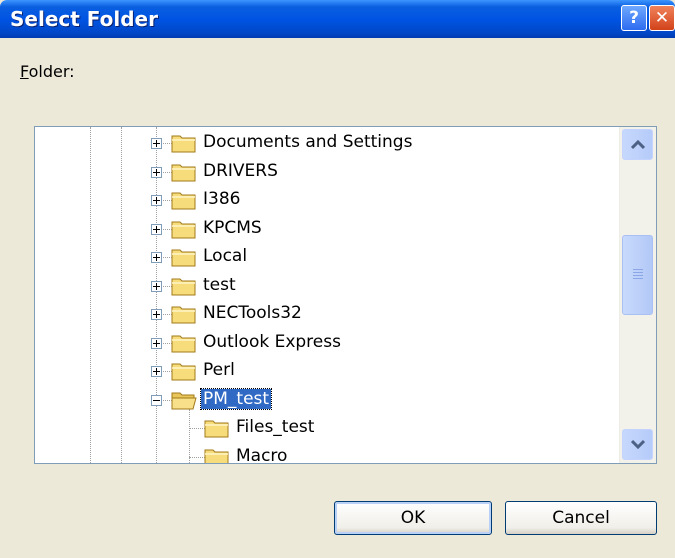  What do you see at coordinates (24, 71) in the screenshot?
I see `folder-label-mnemonic: F` at bounding box center [24, 71].